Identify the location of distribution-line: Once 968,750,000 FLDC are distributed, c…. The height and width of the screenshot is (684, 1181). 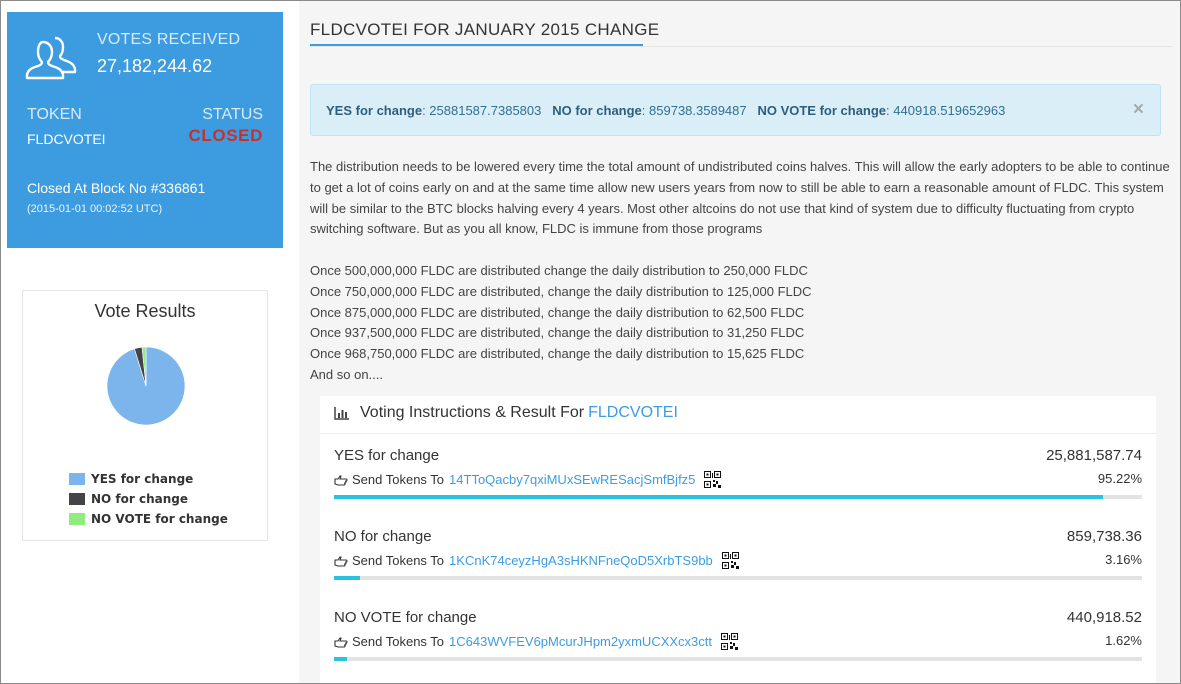
(557, 354).